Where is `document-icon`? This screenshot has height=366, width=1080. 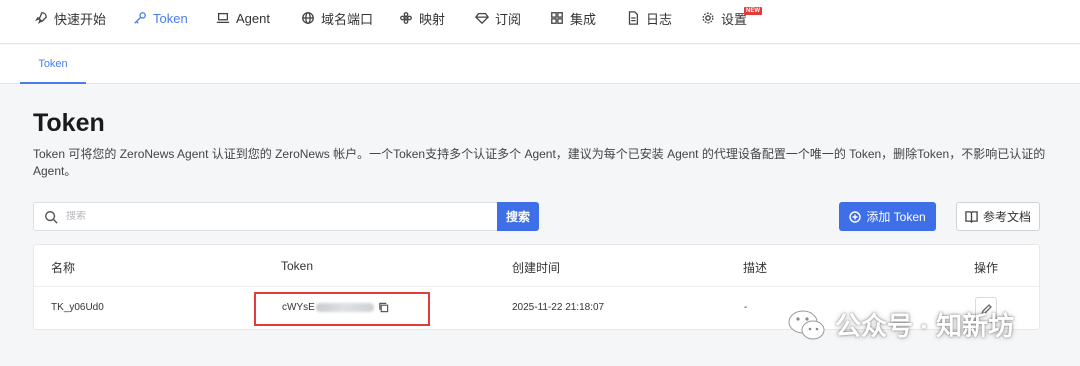
document-icon is located at coordinates (633, 18).